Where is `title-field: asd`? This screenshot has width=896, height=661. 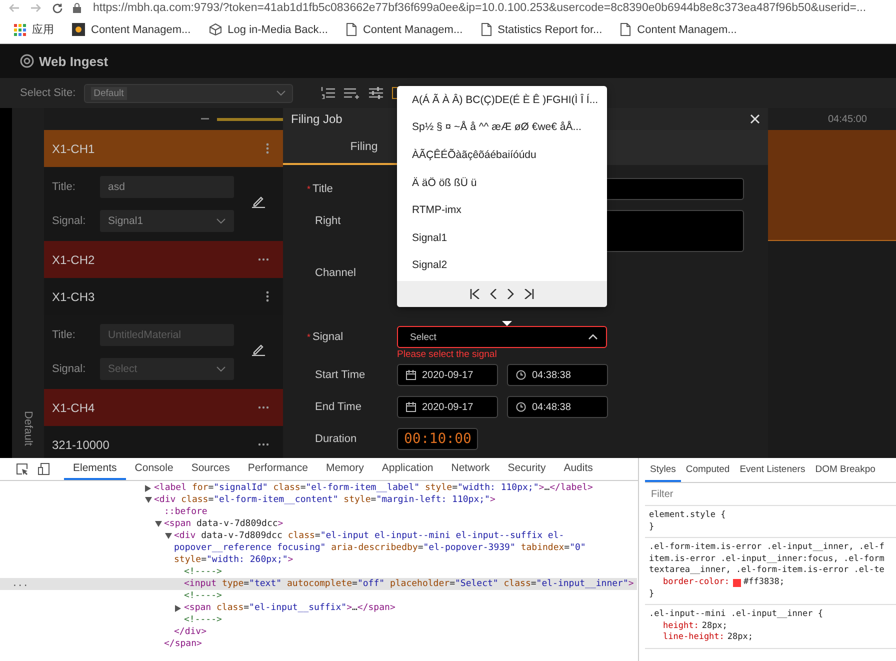
title-field: asd is located at coordinates (167, 187).